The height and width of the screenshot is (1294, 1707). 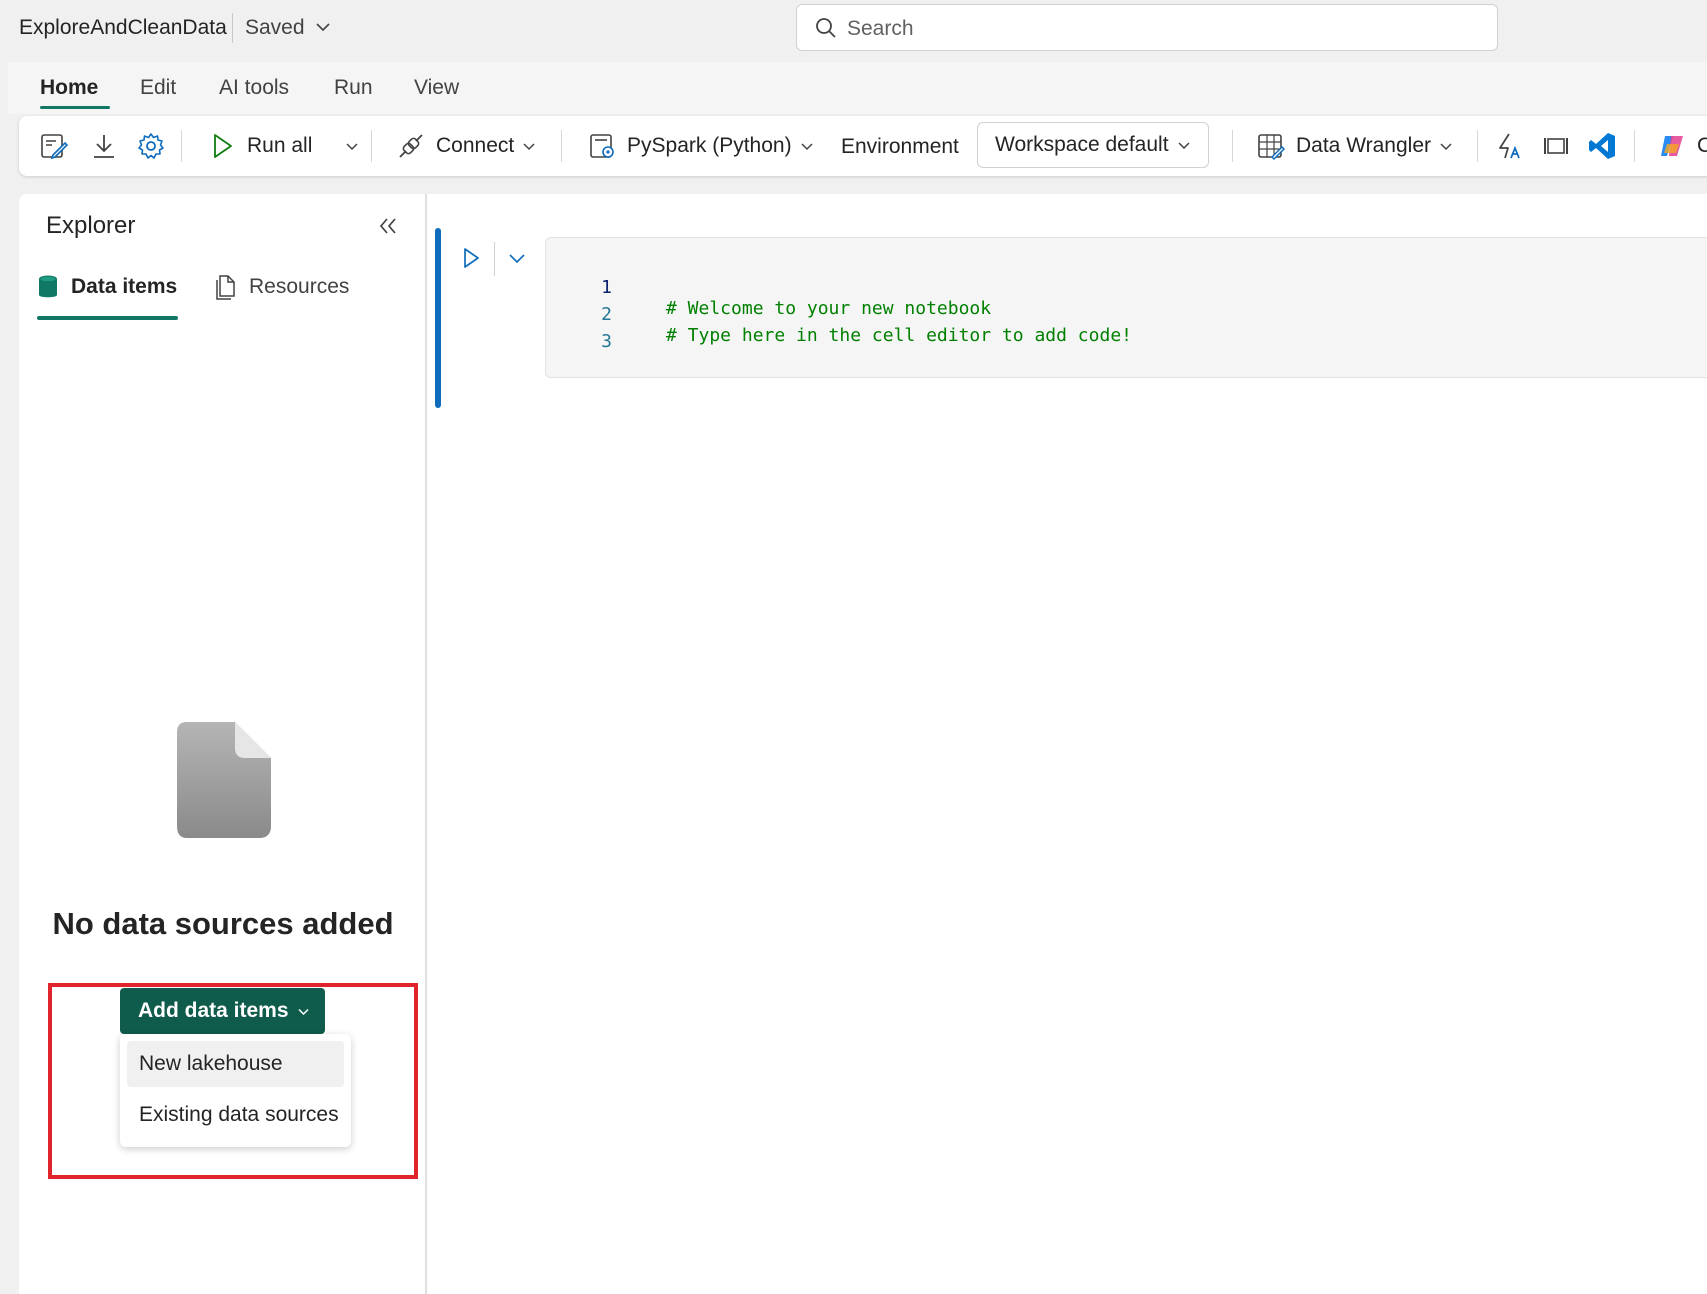 What do you see at coordinates (223, 146) in the screenshot?
I see `play-icon` at bounding box center [223, 146].